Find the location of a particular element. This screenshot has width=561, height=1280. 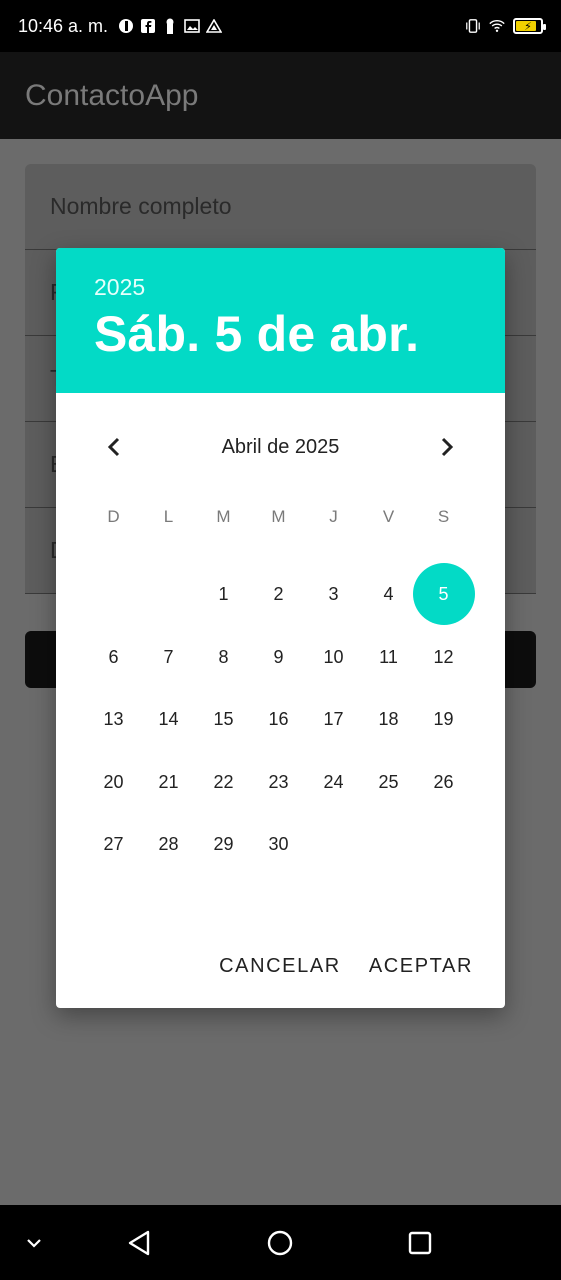

header-year: 2025 is located at coordinates (299, 287).